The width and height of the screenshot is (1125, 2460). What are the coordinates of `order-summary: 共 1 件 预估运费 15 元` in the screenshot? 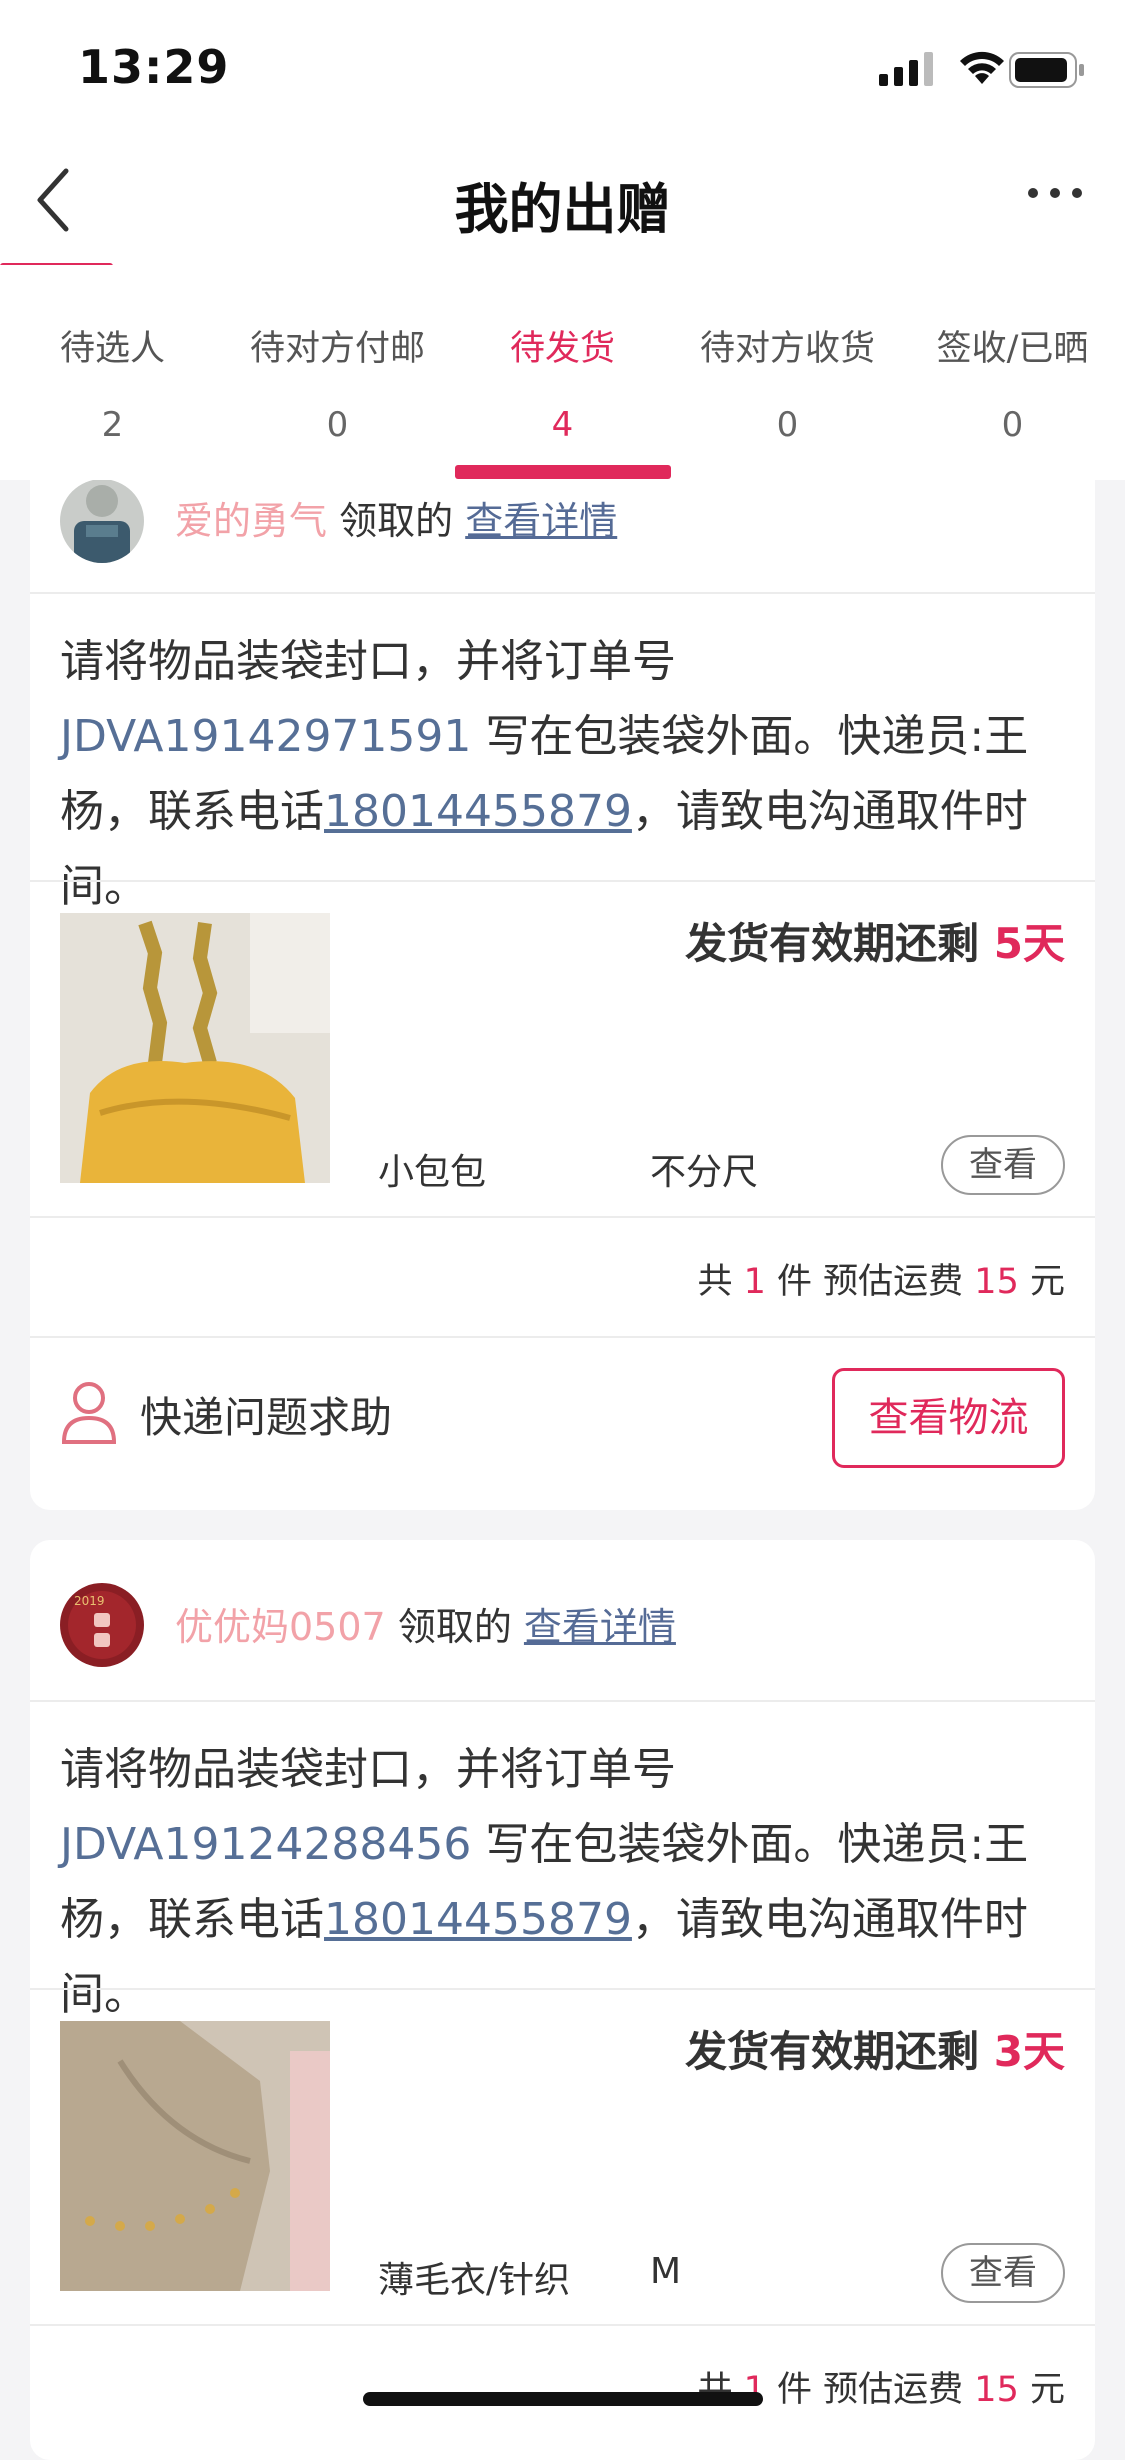 It's located at (881, 1278).